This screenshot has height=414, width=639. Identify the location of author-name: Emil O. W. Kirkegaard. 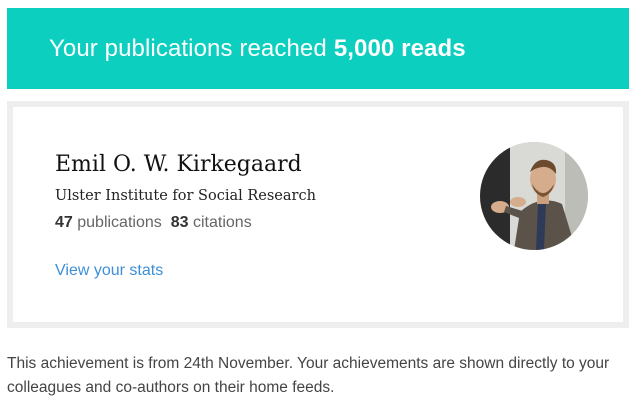
(178, 164).